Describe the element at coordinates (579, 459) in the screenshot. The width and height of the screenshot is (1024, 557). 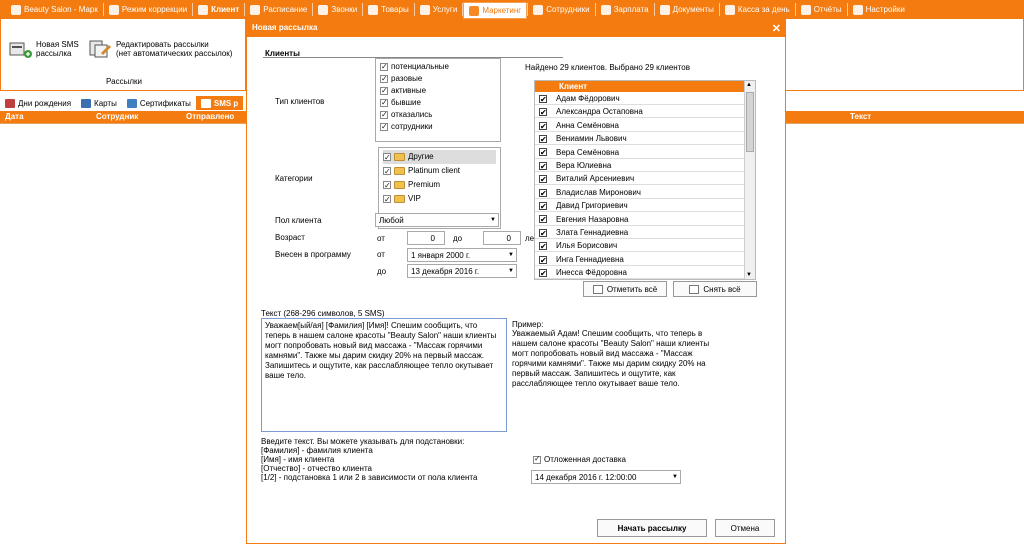
I see `delayed-delivery-checkbox: Отложенная доставка` at that location.